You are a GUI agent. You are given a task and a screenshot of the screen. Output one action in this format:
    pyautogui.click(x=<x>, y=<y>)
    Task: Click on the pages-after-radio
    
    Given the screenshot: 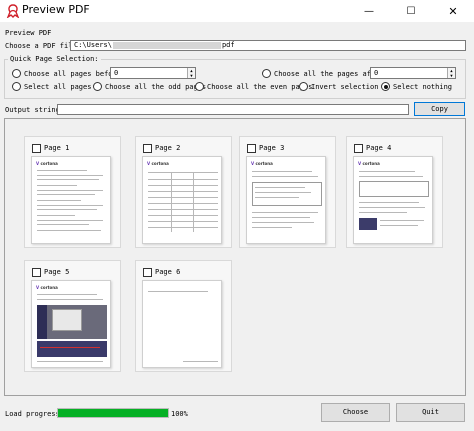 What is the action you would take?
    pyautogui.click(x=266, y=73)
    